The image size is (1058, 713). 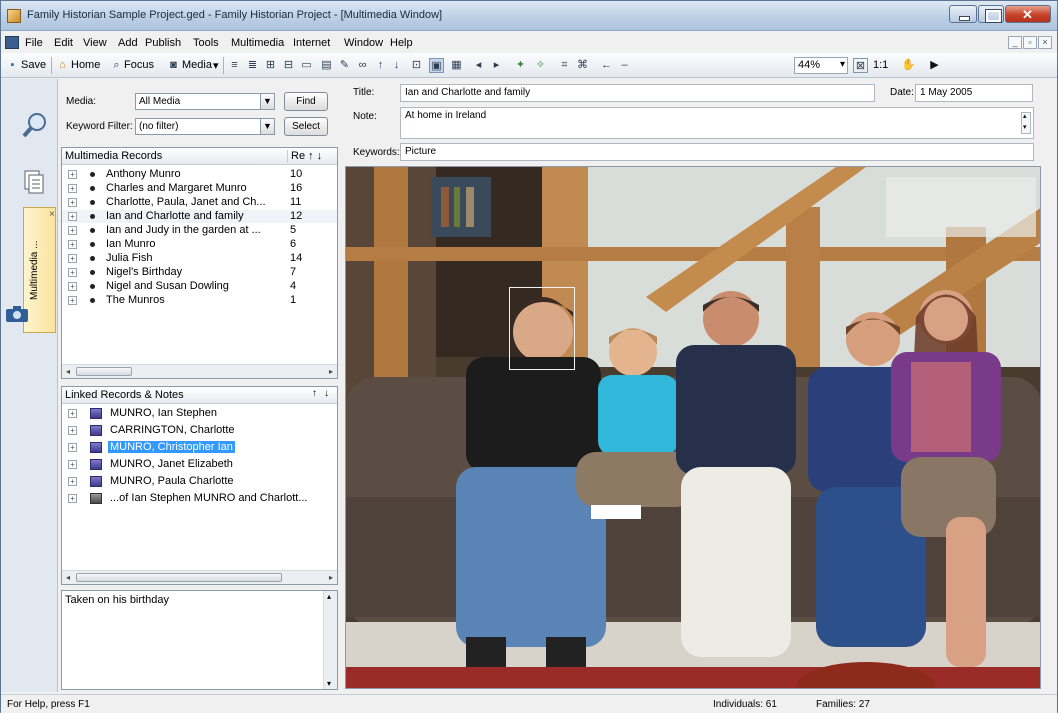 I want to click on list-item: + MUNRO, Janet Elizabeth, so click(x=199, y=464).